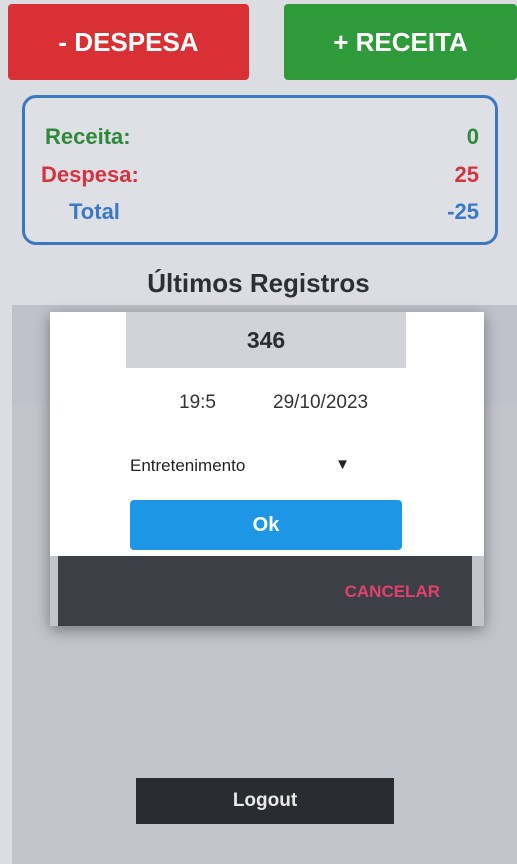 Image resolution: width=517 pixels, height=864 pixels. I want to click on total-value: -25, so click(463, 211).